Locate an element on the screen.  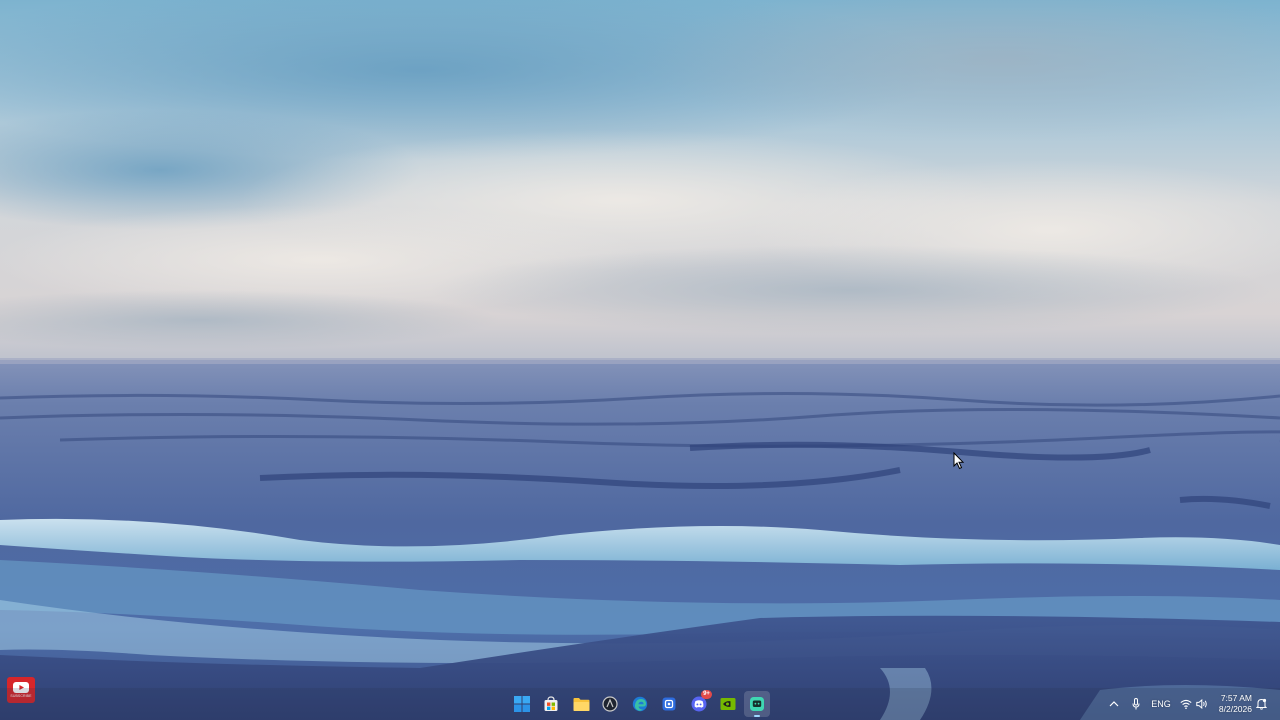
taskbar-green-app-button is located at coordinates (757, 704).